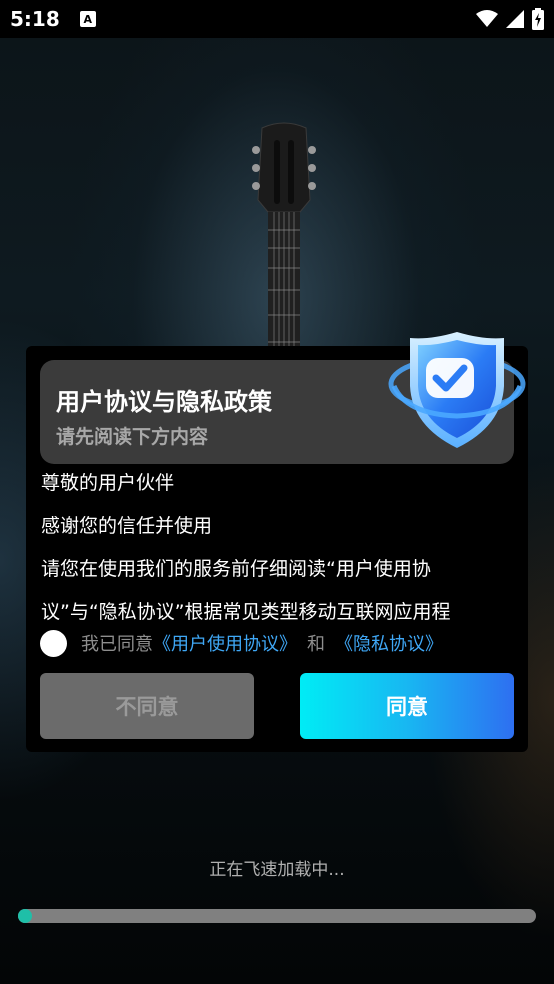 Image resolution: width=554 pixels, height=984 pixels. I want to click on agreement-paragraph: 感谢您的信任并使用, so click(127, 526).